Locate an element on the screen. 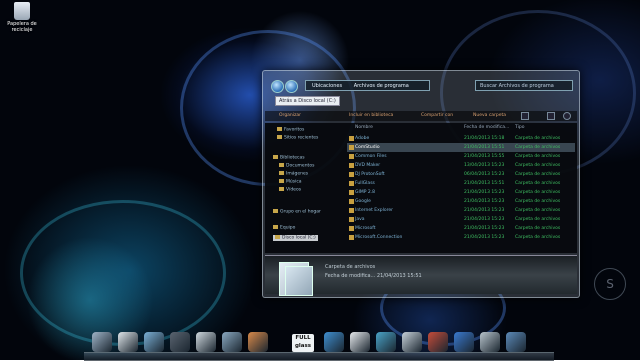 The height and width of the screenshot is (361, 640). file-name: Google is located at coordinates (363, 201).